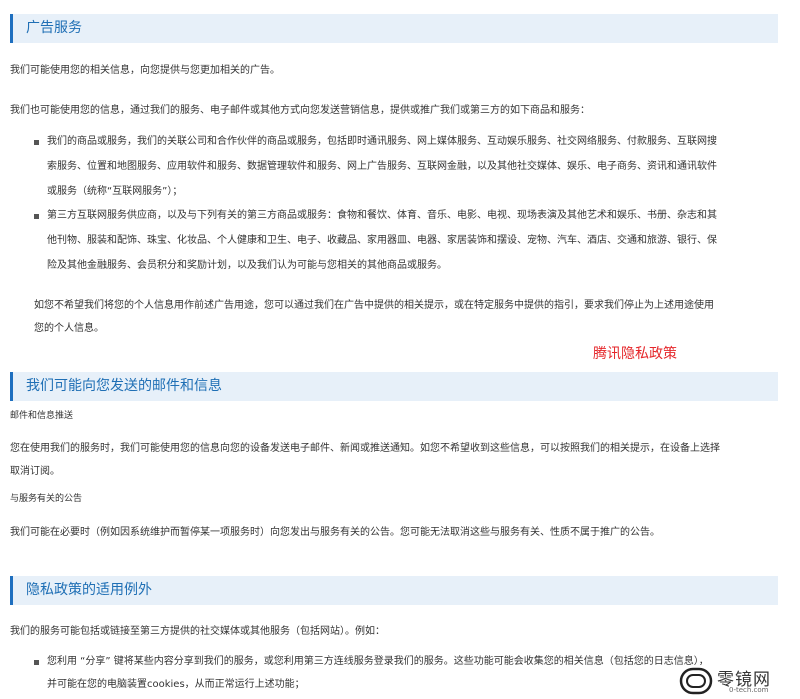 The image size is (800, 699). Describe the element at coordinates (89, 590) in the screenshot. I see `section-title-exceptions: 隐私政策的适用例外` at that location.